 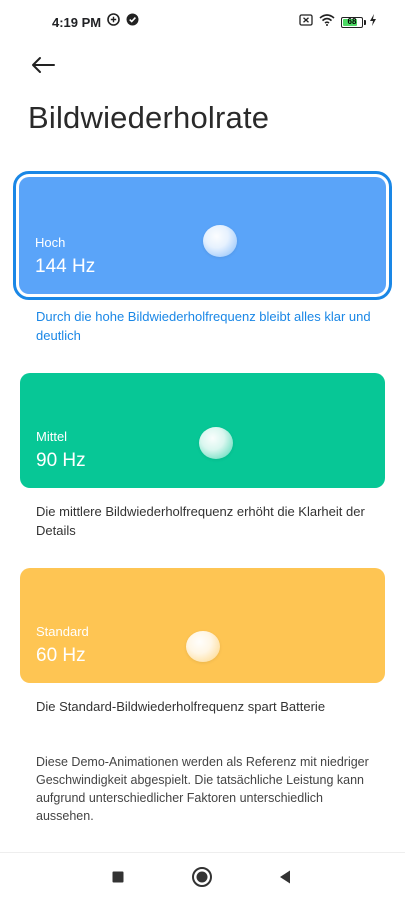 I want to click on option-value: 90 Hz, so click(x=61, y=460).